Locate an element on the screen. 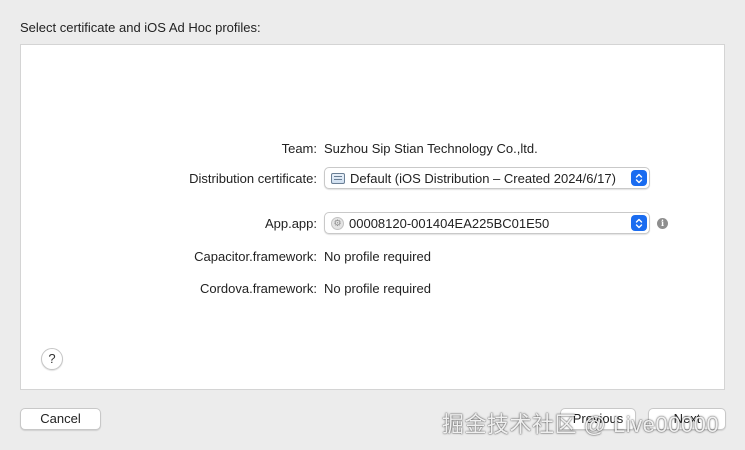 This screenshot has height=450, width=745. app-label: App.app: is located at coordinates (290, 223).